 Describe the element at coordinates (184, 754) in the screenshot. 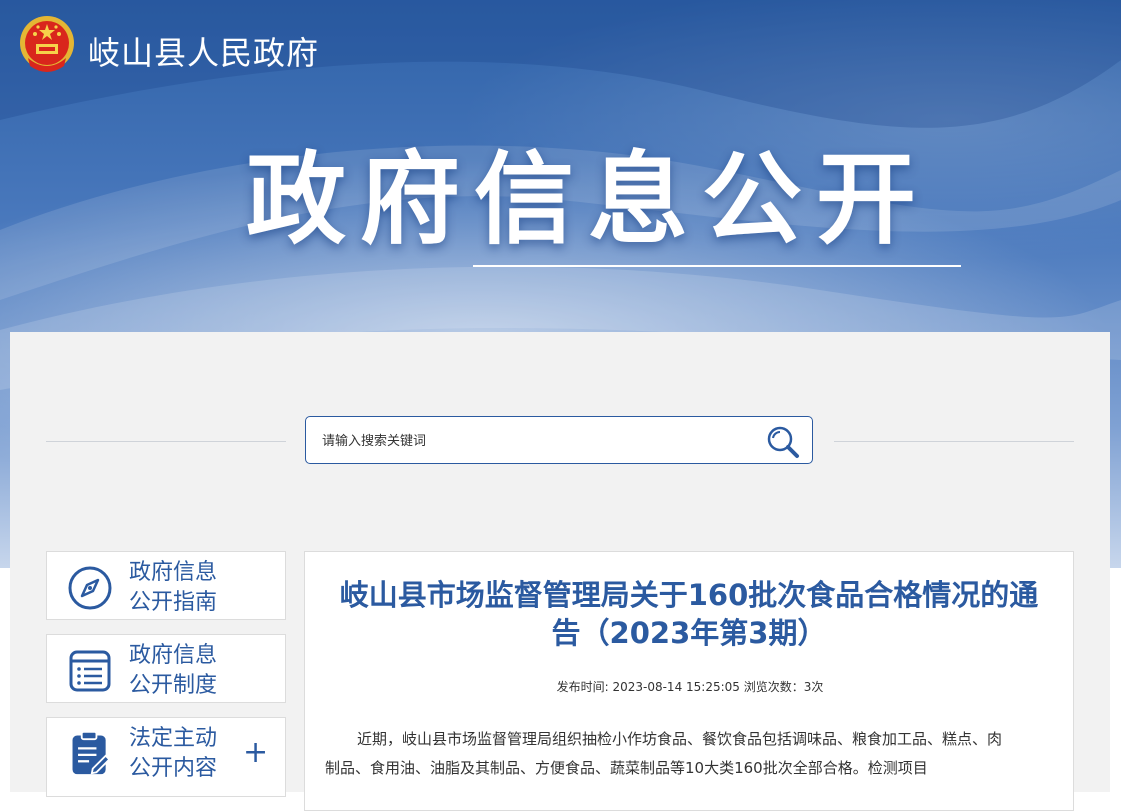

I see `sidebar-item-label: 法定主动 公开内容` at that location.